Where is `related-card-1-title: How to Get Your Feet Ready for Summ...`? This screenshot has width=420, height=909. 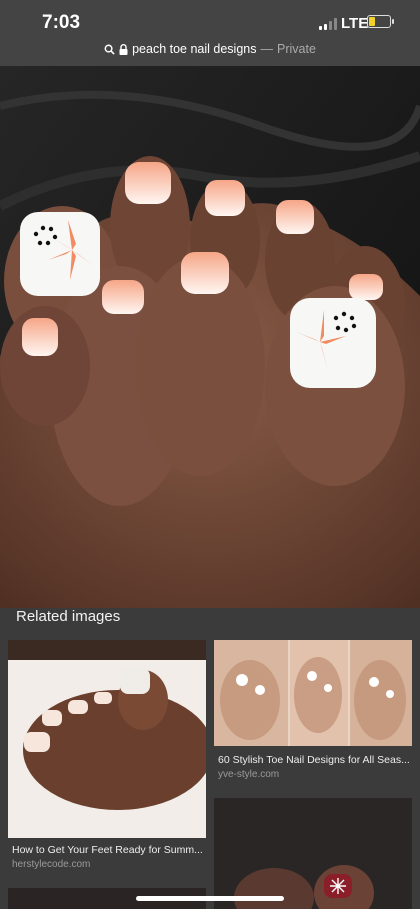
related-card-1-title: How to Get Your Feet Ready for Summ... is located at coordinates (107, 850).